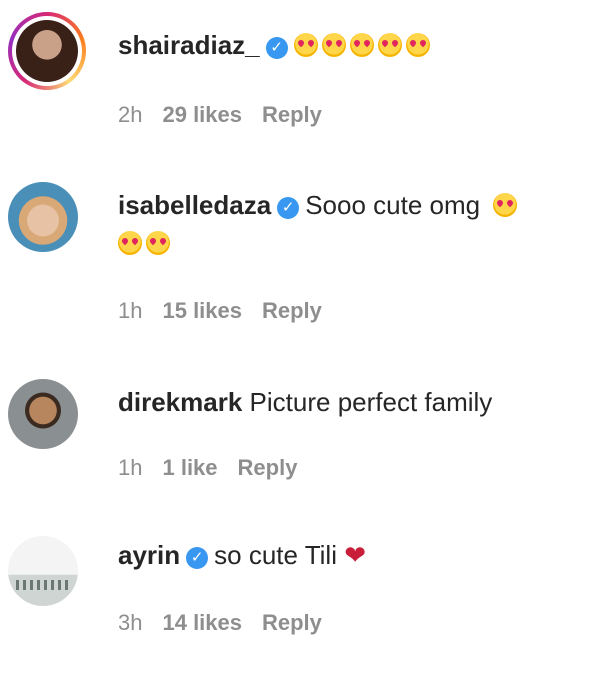 The width and height of the screenshot is (601, 691). I want to click on comment-body: so cute Tili, so click(275, 555).